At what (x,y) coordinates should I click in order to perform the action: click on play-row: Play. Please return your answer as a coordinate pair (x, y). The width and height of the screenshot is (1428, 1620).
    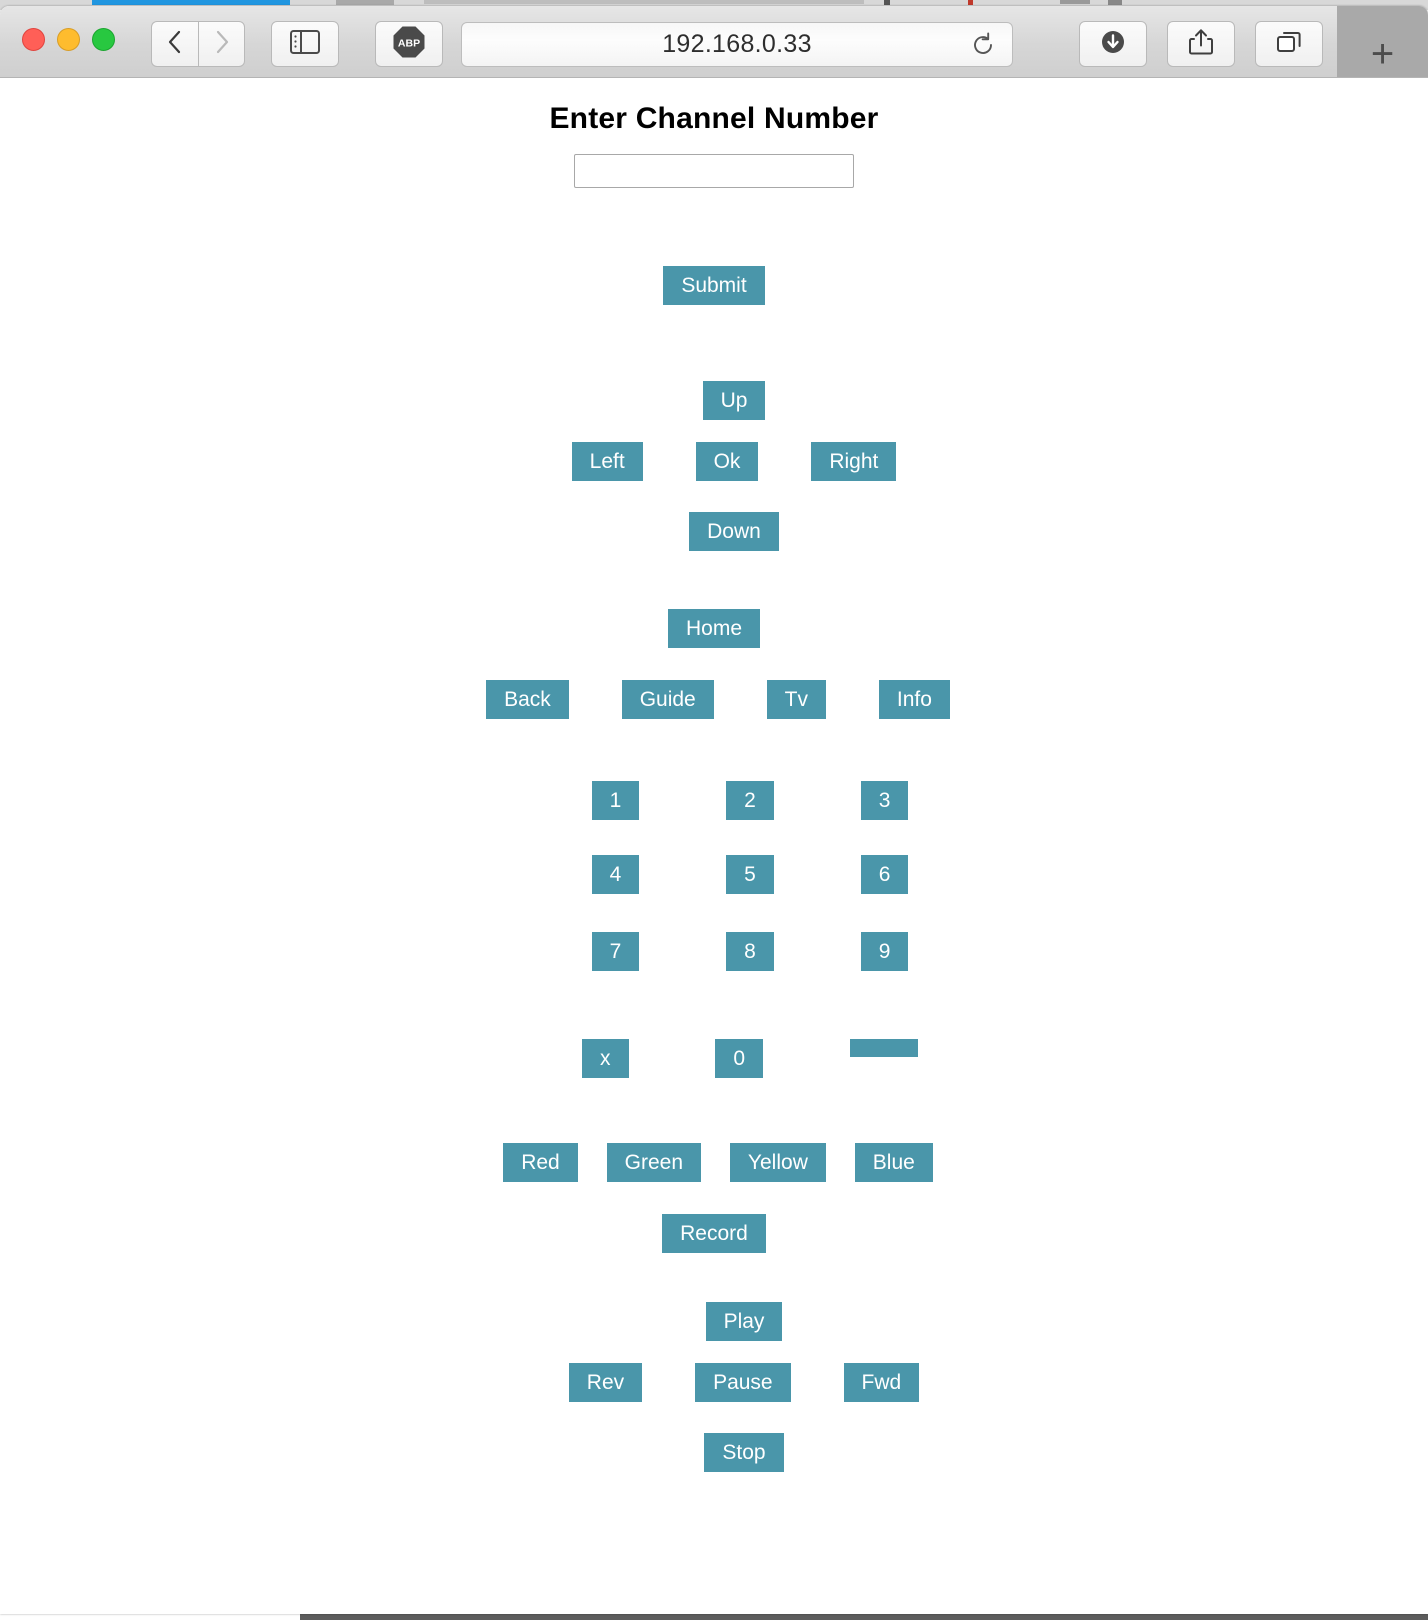
    Looking at the image, I should click on (714, 1321).